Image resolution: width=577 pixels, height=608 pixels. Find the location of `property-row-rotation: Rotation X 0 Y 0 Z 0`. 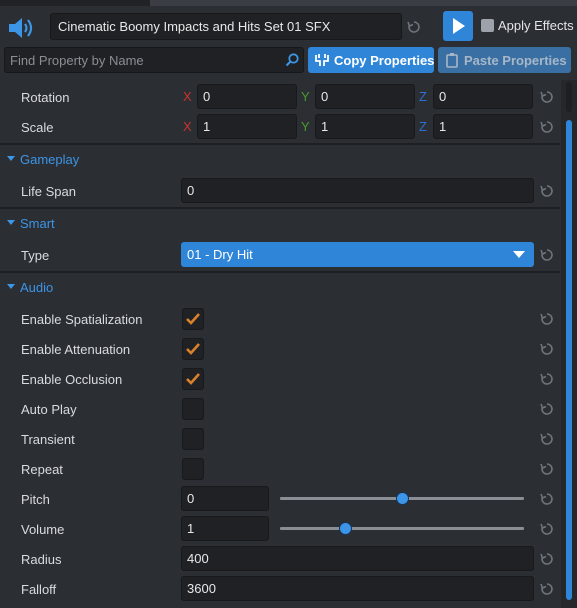

property-row-rotation: Rotation X 0 Y 0 Z 0 is located at coordinates (280, 97).